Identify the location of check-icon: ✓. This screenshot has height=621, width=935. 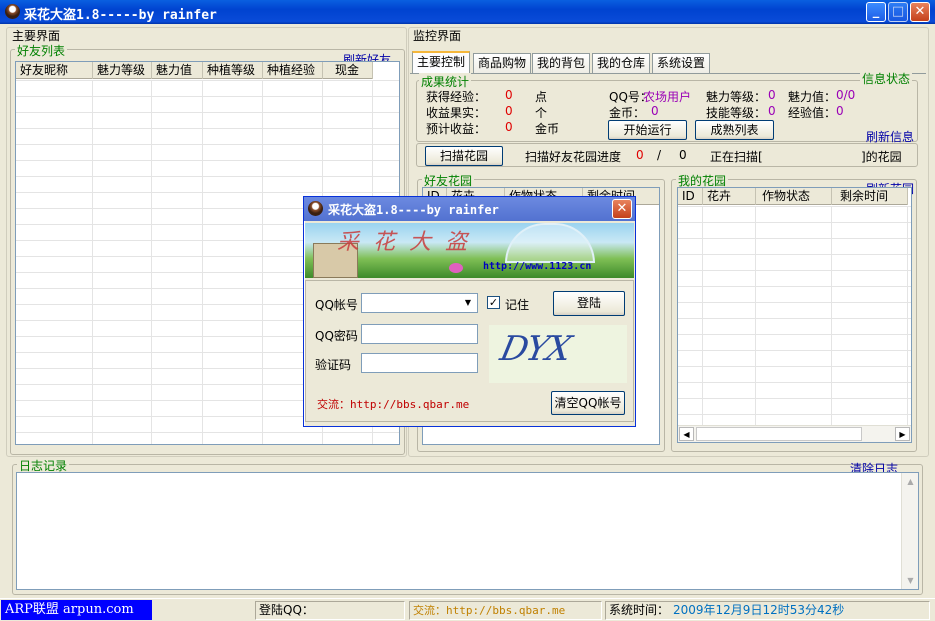
(493, 302).